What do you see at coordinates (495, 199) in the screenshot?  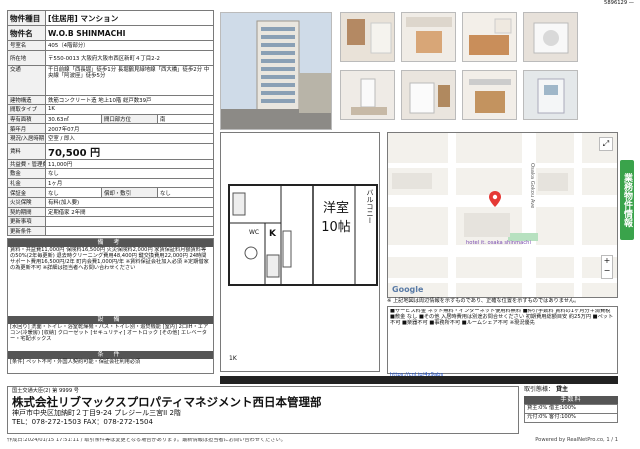 I see `location-pin-icon` at bounding box center [495, 199].